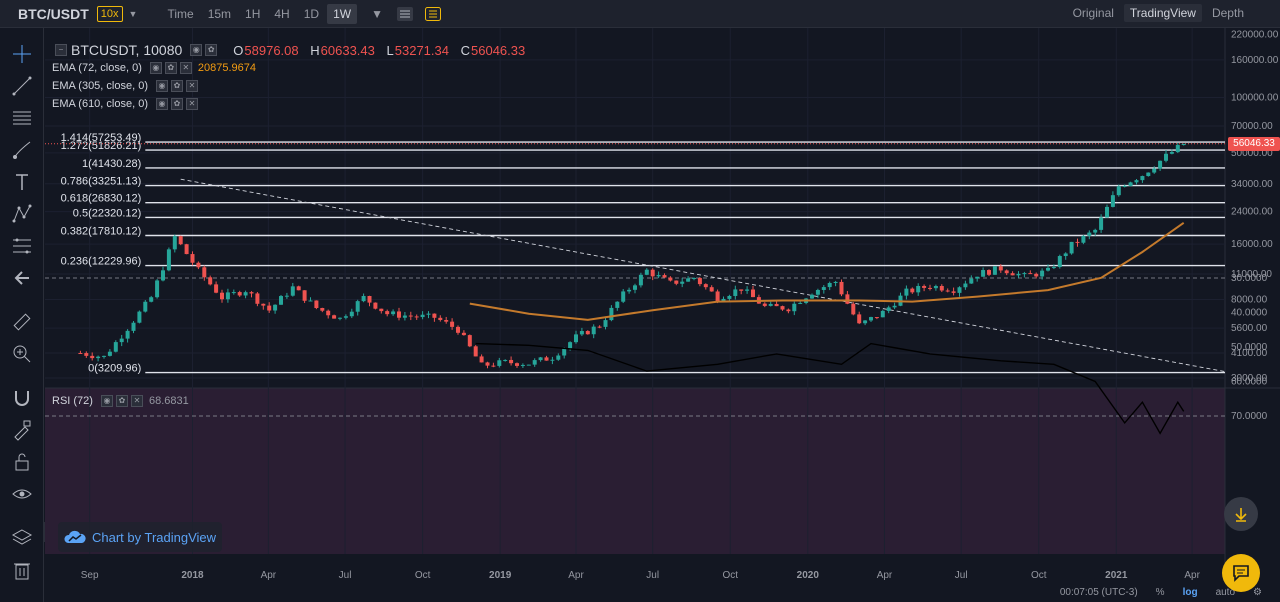  Describe the element at coordinates (22, 538) in the screenshot. I see `layers-icon` at that location.